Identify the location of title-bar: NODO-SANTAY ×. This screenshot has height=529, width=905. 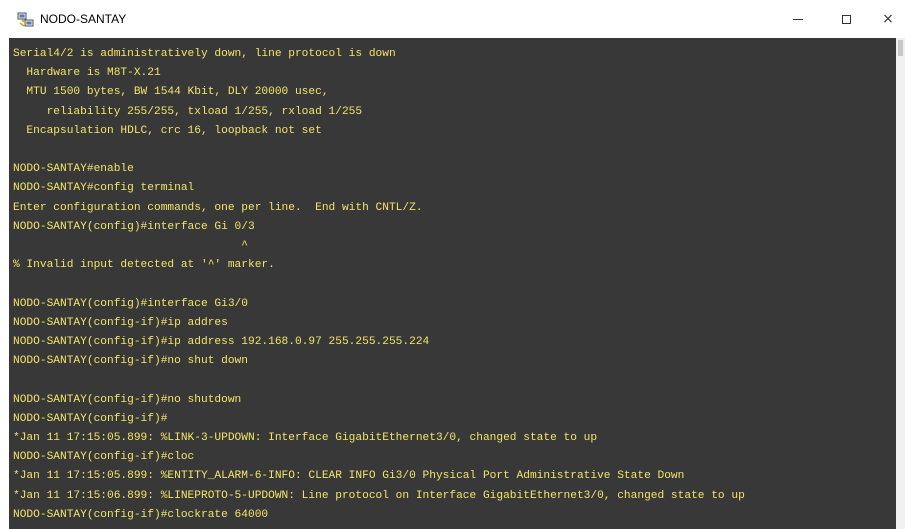
(452, 19).